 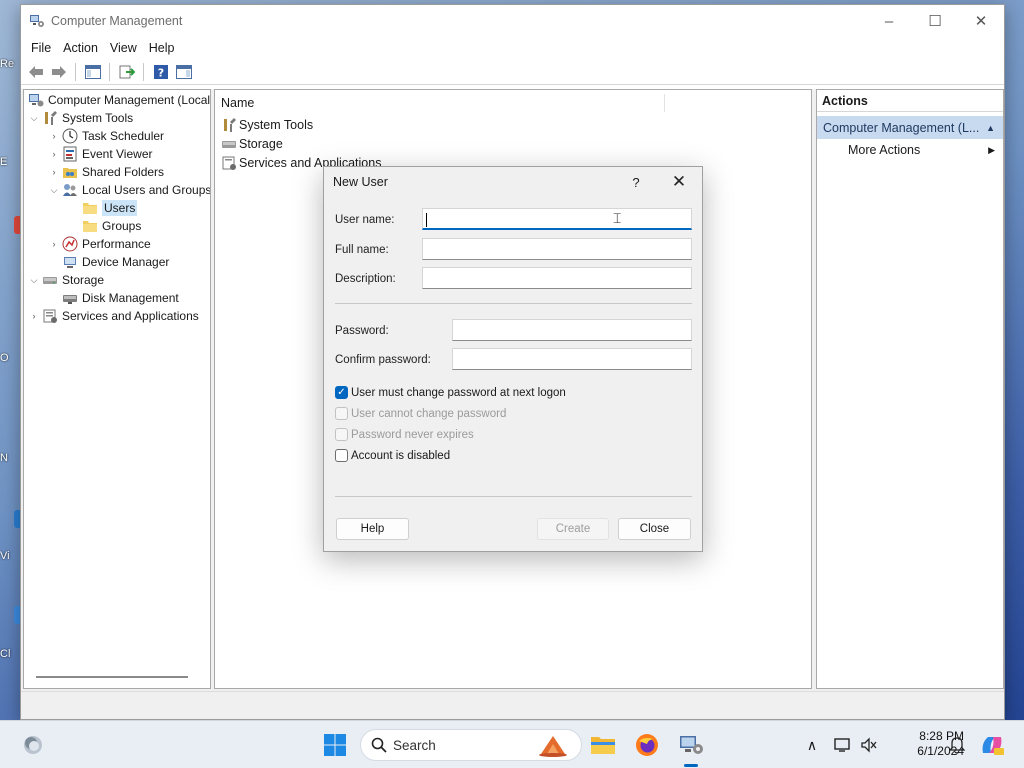 What do you see at coordinates (11, 654) in the screenshot?
I see `desktop-icon-label: Cl` at bounding box center [11, 654].